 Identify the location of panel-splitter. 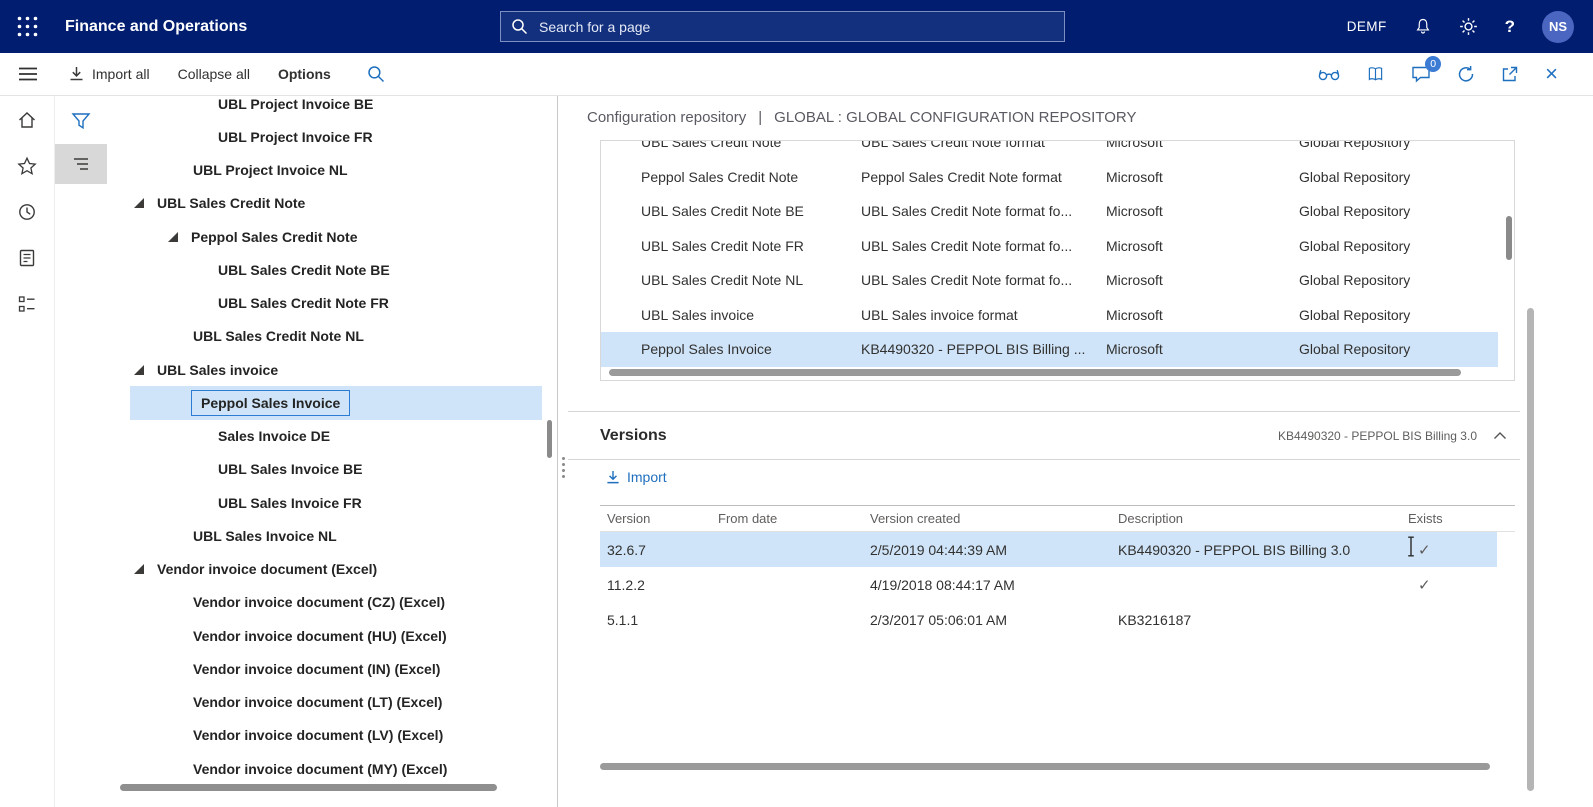
(563, 467).